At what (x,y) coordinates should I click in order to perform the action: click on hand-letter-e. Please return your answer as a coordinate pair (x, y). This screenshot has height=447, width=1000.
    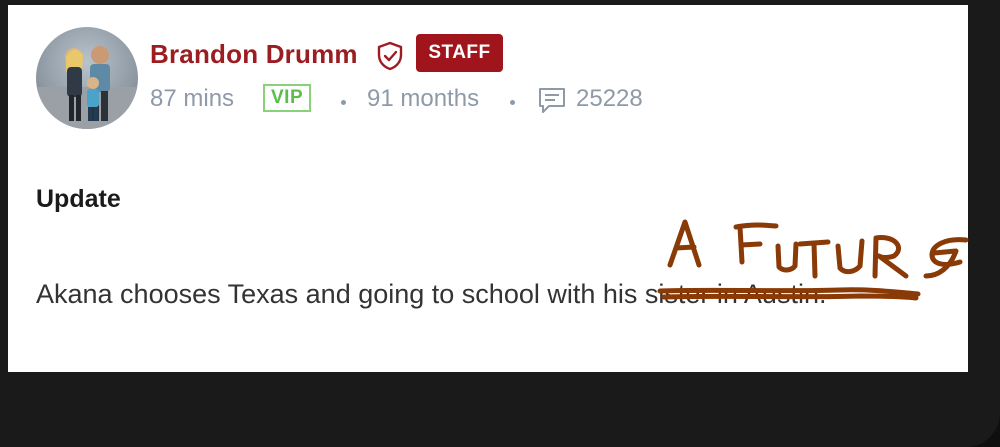
    Looking at the image, I should click on (946, 258).